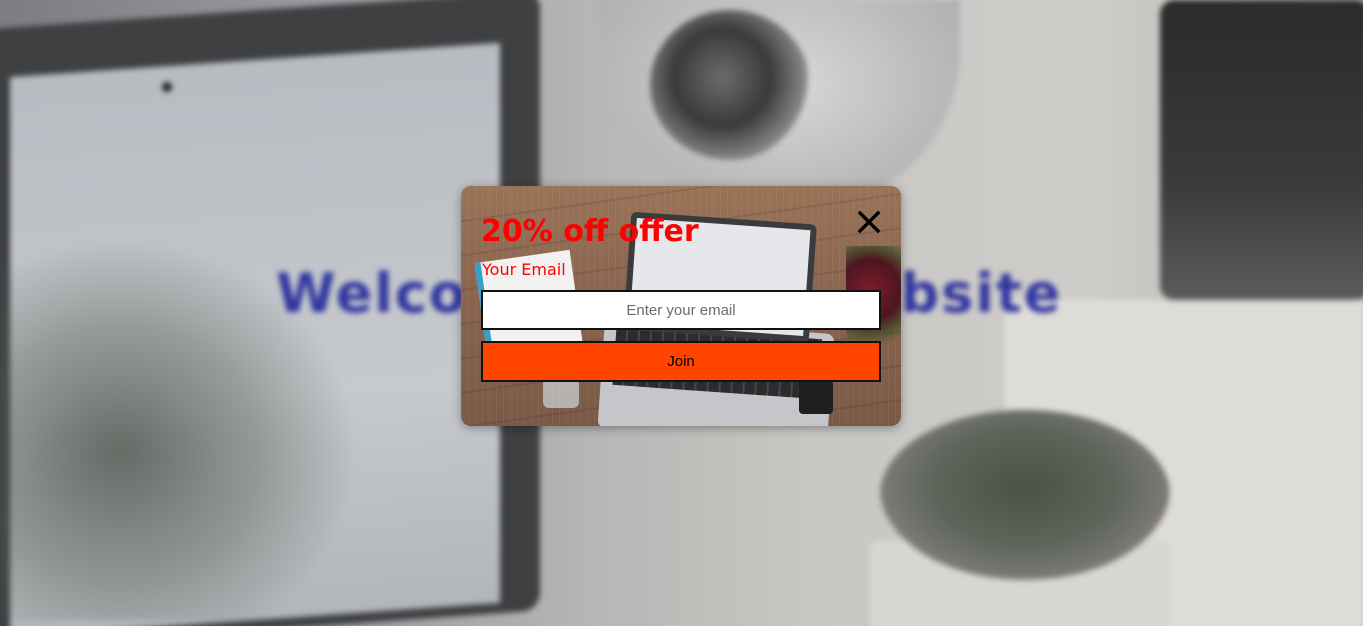  Describe the element at coordinates (730, 85) in the screenshot. I see `background-mug-art` at that location.